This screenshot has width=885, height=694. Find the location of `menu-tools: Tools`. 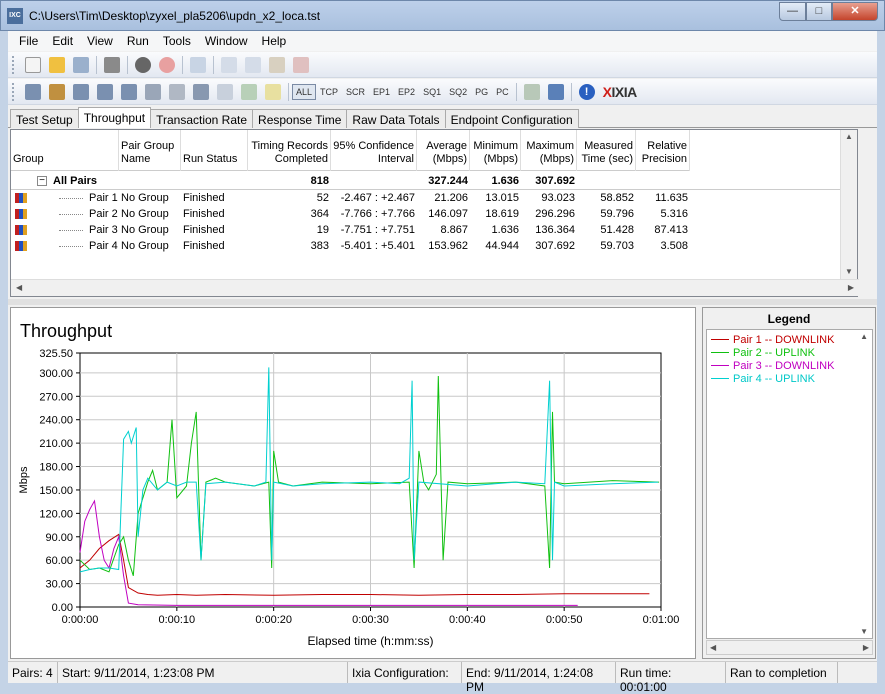

menu-tools: Tools is located at coordinates (177, 41).